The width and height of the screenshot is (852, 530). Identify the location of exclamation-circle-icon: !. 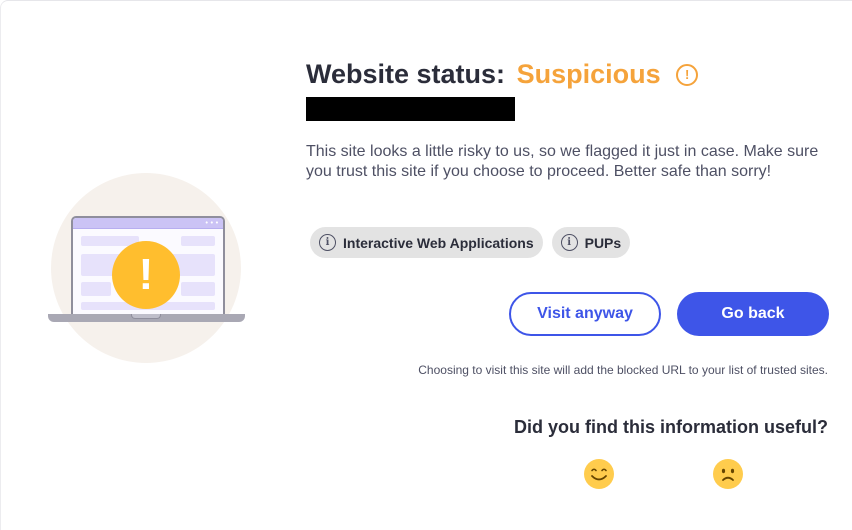
(687, 75).